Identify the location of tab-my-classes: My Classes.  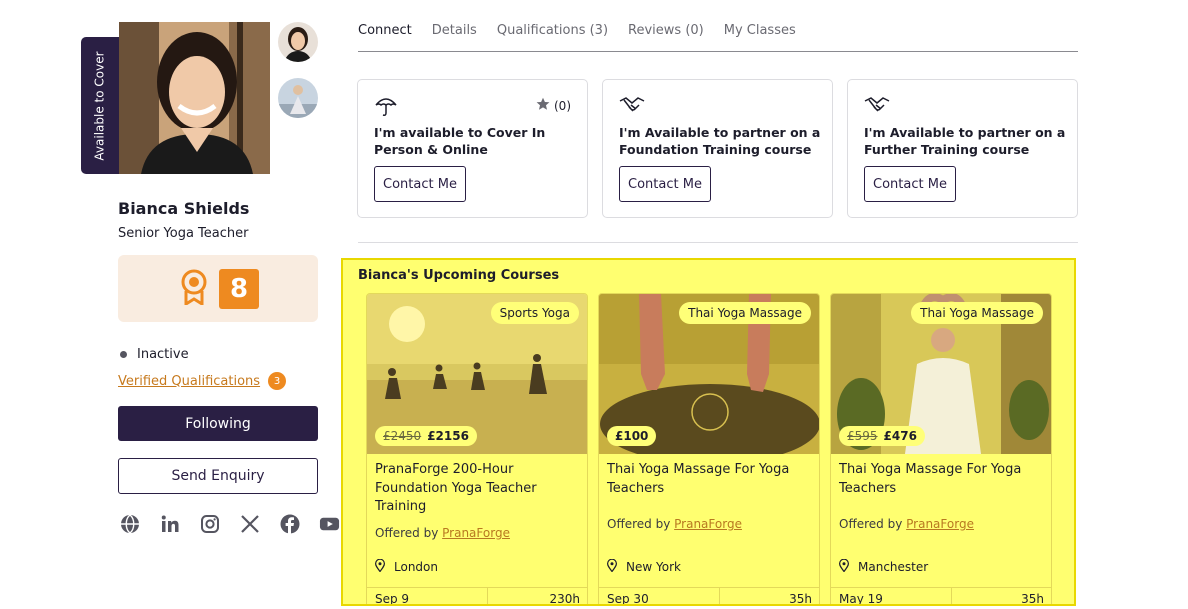
(760, 37).